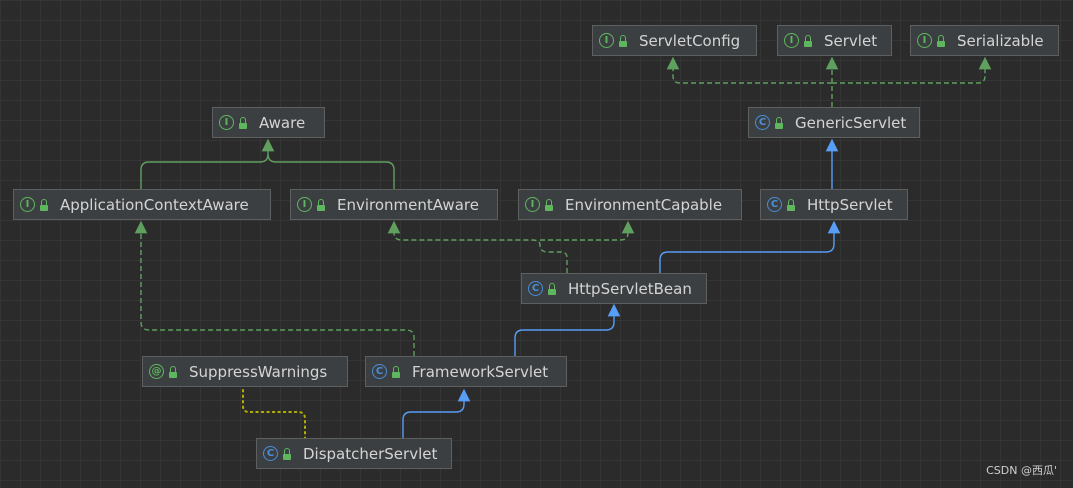  What do you see at coordinates (331, 171) in the screenshot?
I see `edge-environmentaware-extends-aware` at bounding box center [331, 171].